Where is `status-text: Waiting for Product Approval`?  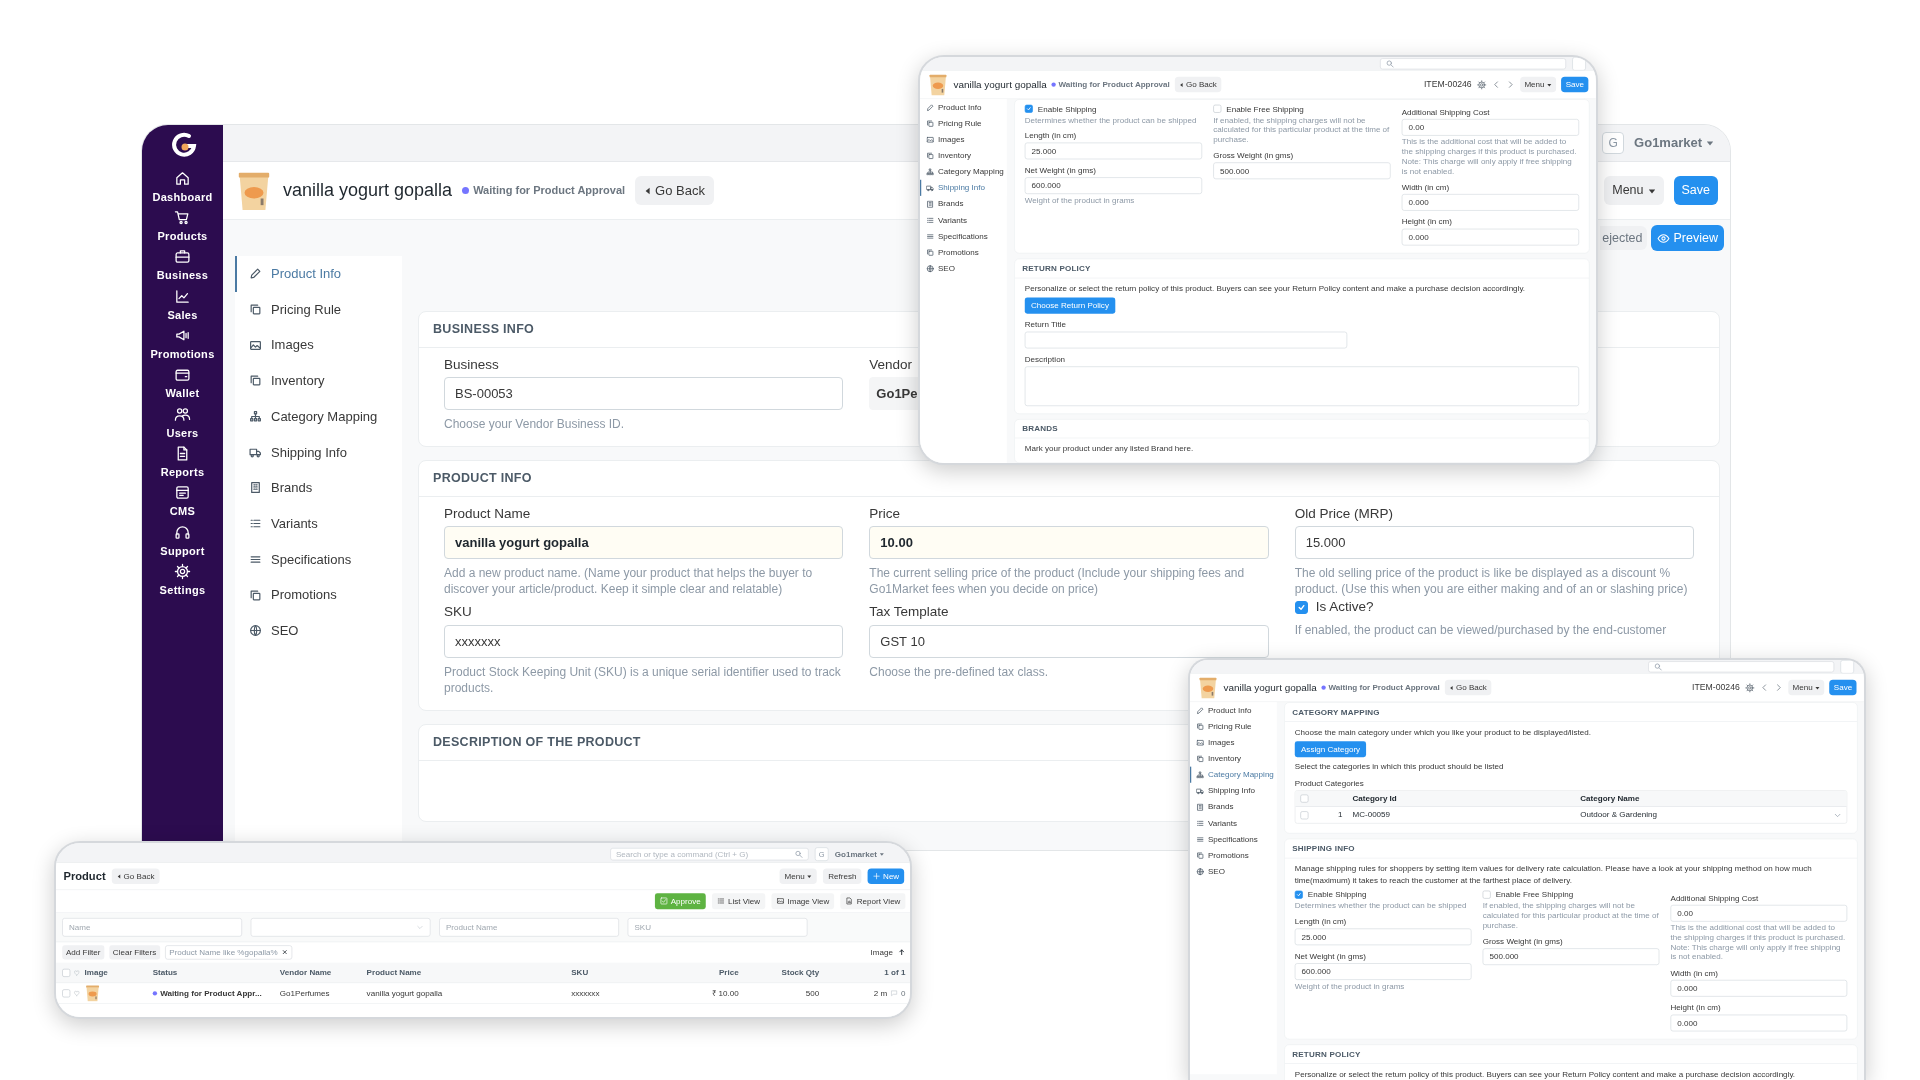
status-text: Waiting for Product Approval is located at coordinates (1384, 687).